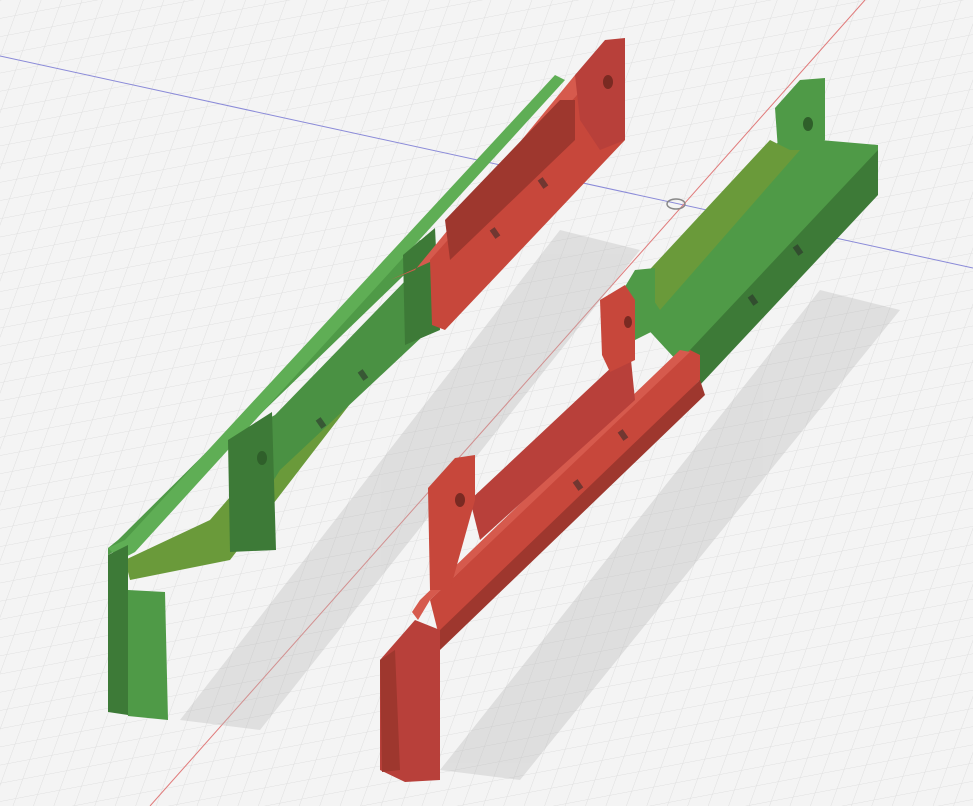 This screenshot has width=973, height=806. Describe the element at coordinates (148, 655) in the screenshot. I see `green-end-plate-front` at that location.